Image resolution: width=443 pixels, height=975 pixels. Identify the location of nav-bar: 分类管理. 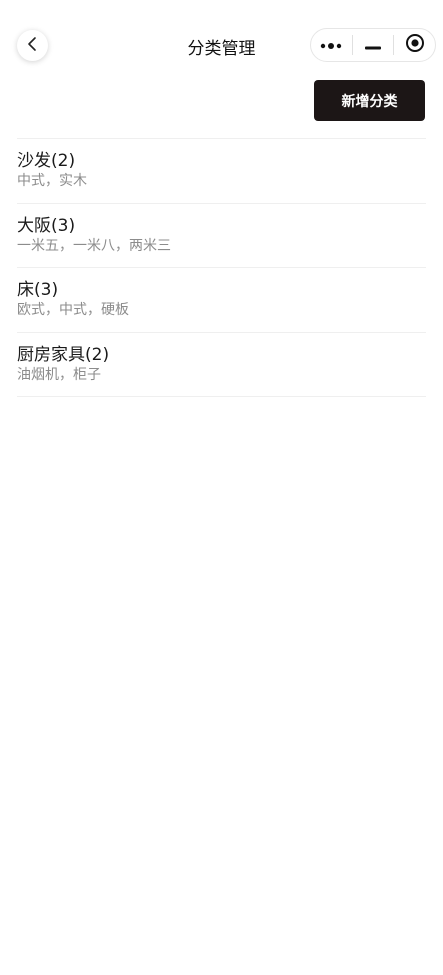
(221, 45).